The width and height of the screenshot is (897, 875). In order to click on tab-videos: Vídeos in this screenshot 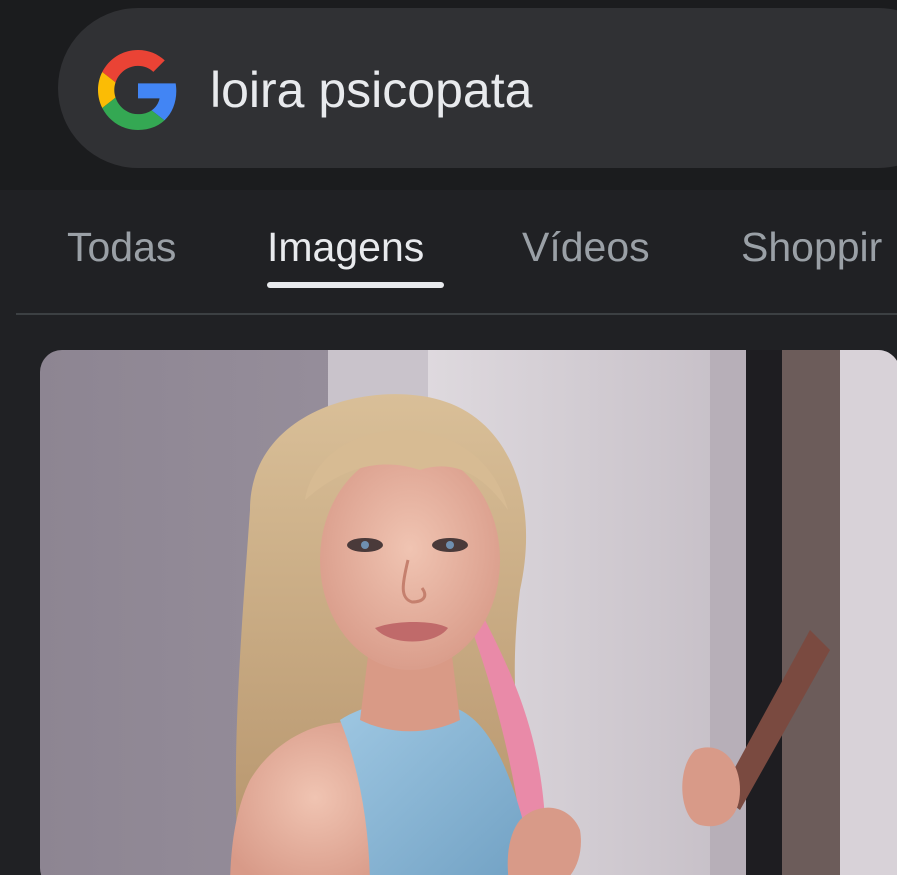, I will do `click(586, 247)`.